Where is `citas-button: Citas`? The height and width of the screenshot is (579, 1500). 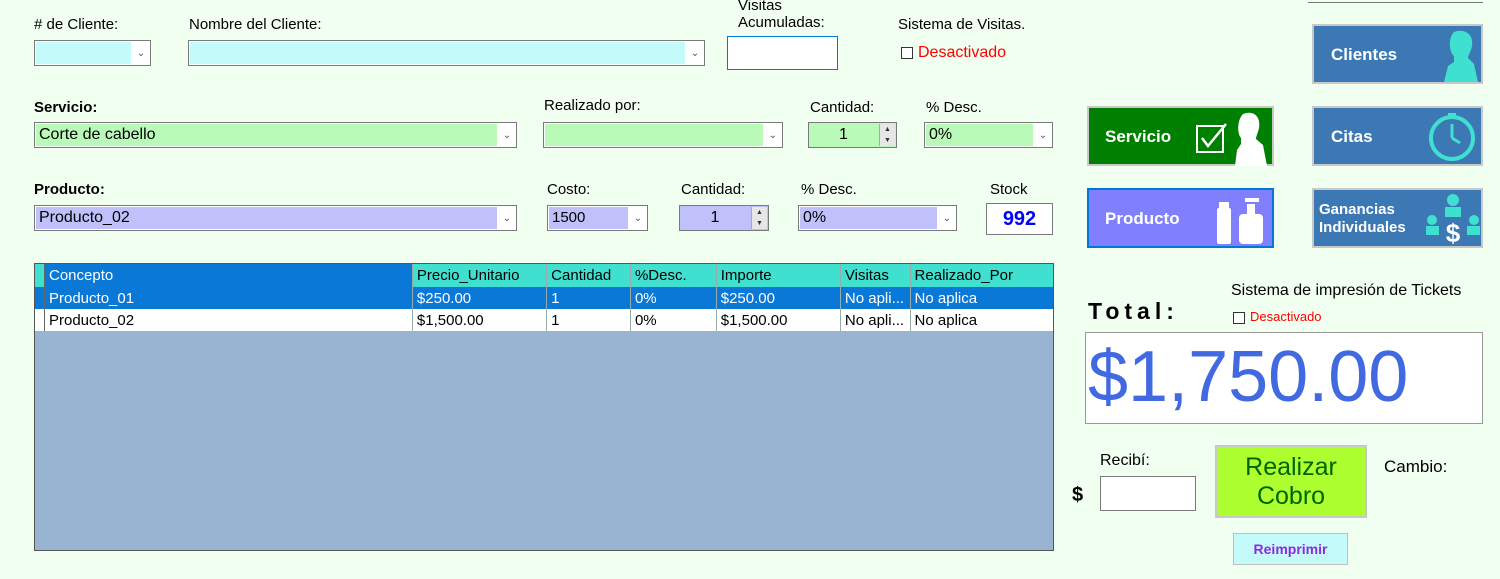
citas-button: Citas is located at coordinates (1397, 136).